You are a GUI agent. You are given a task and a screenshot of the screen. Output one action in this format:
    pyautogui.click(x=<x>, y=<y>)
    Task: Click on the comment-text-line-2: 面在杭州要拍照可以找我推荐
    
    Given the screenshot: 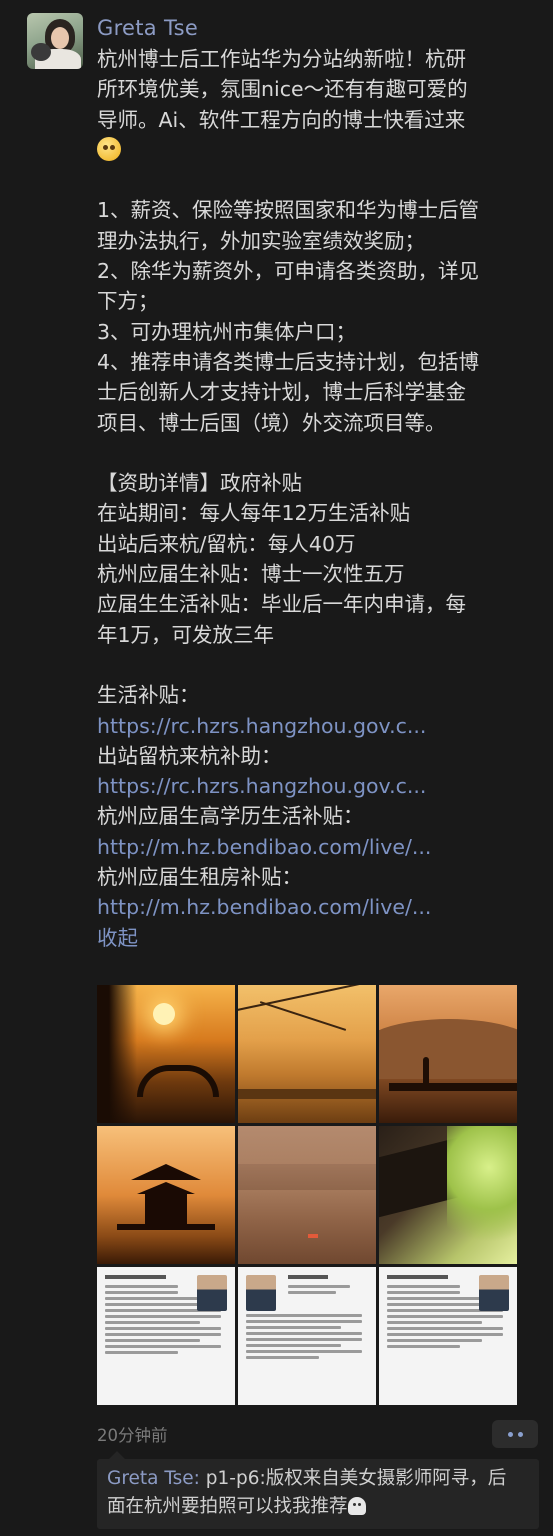 What is the action you would take?
    pyautogui.click(x=227, y=1506)
    